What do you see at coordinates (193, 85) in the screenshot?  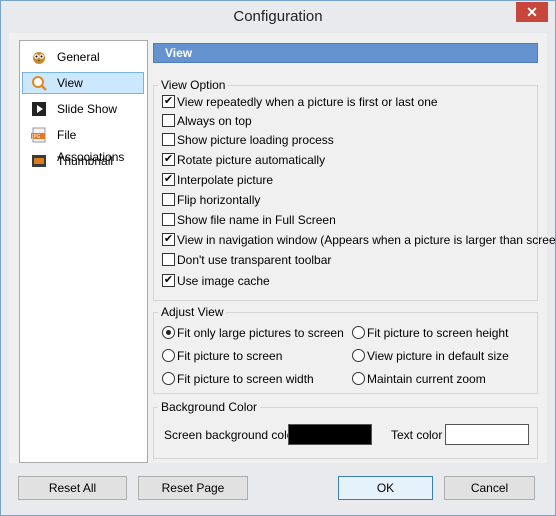 I see `group-title: View Option` at bounding box center [193, 85].